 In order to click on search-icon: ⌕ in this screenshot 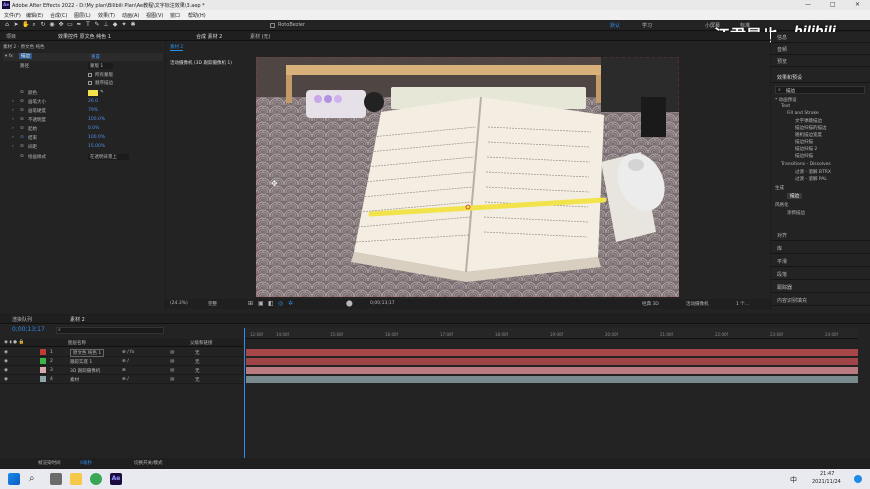, I will do `click(35, 479)`.